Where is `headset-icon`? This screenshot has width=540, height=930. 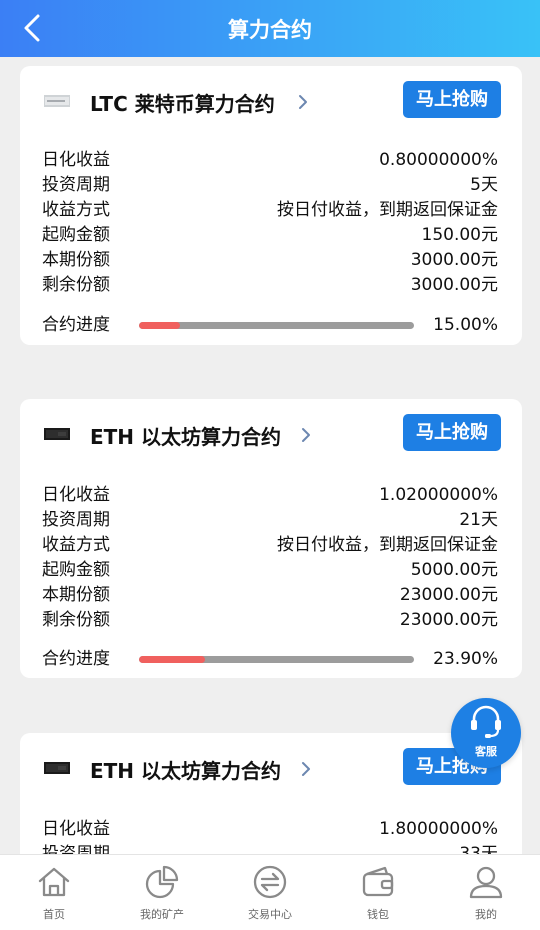
headset-icon is located at coordinates (486, 721).